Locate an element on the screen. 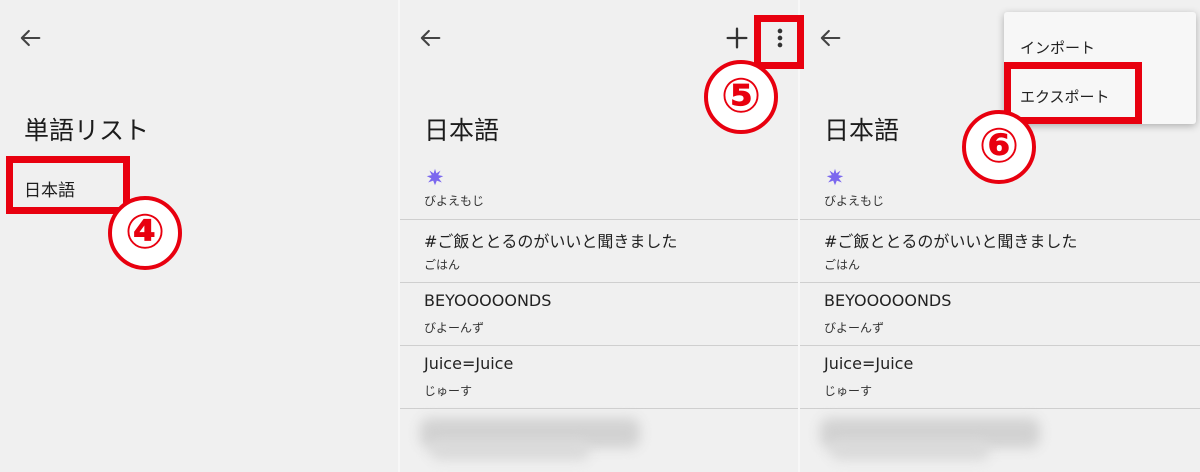  step-marker: ⑤ is located at coordinates (741, 97).